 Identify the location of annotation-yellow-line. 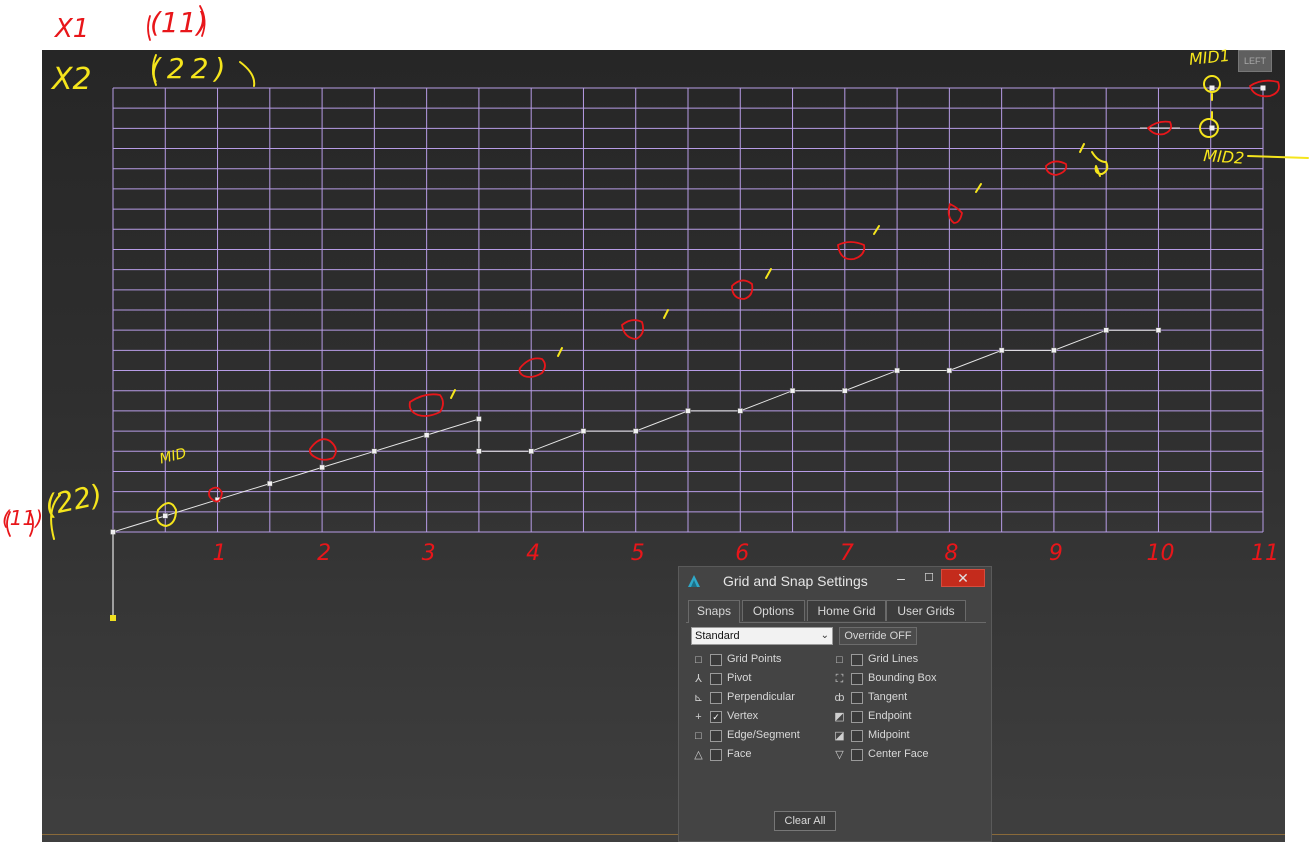
(1278, 157).